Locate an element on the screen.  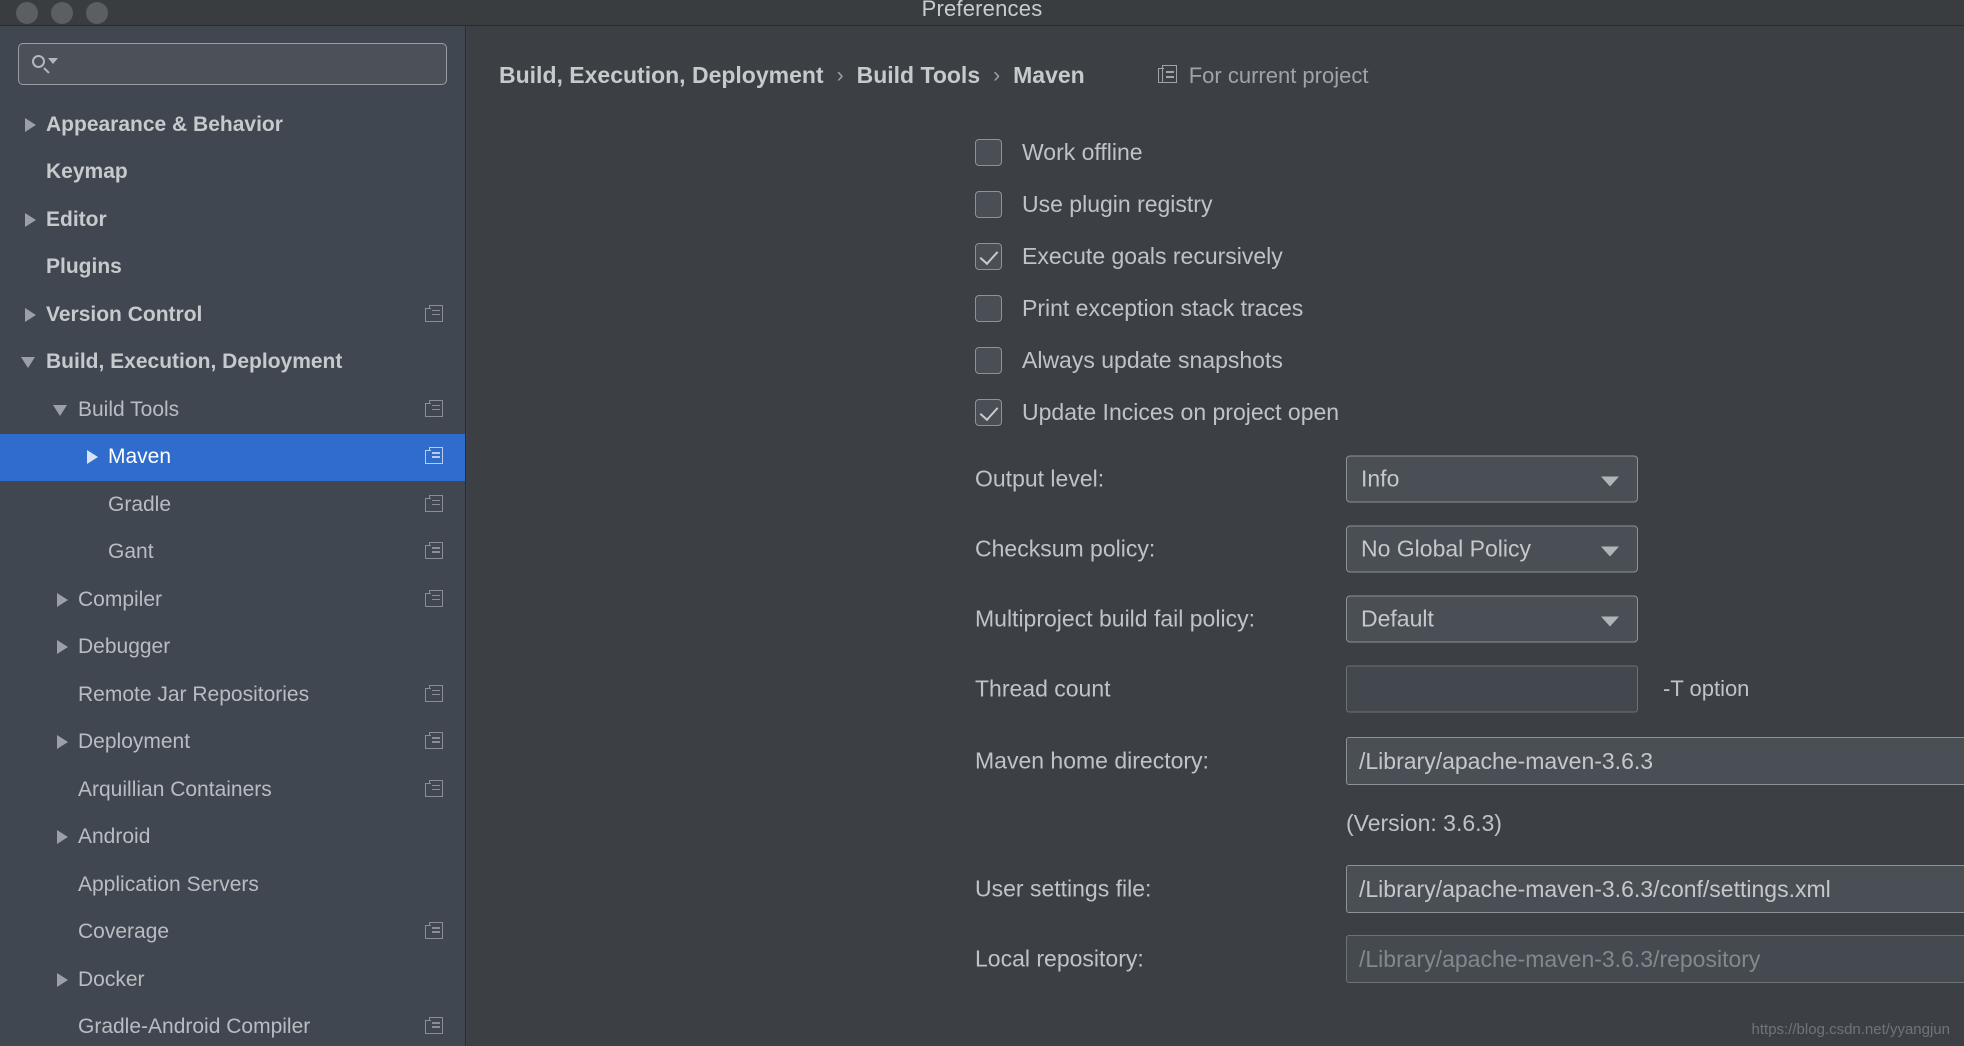
checkbox-label: Work offline is located at coordinates (1082, 151).